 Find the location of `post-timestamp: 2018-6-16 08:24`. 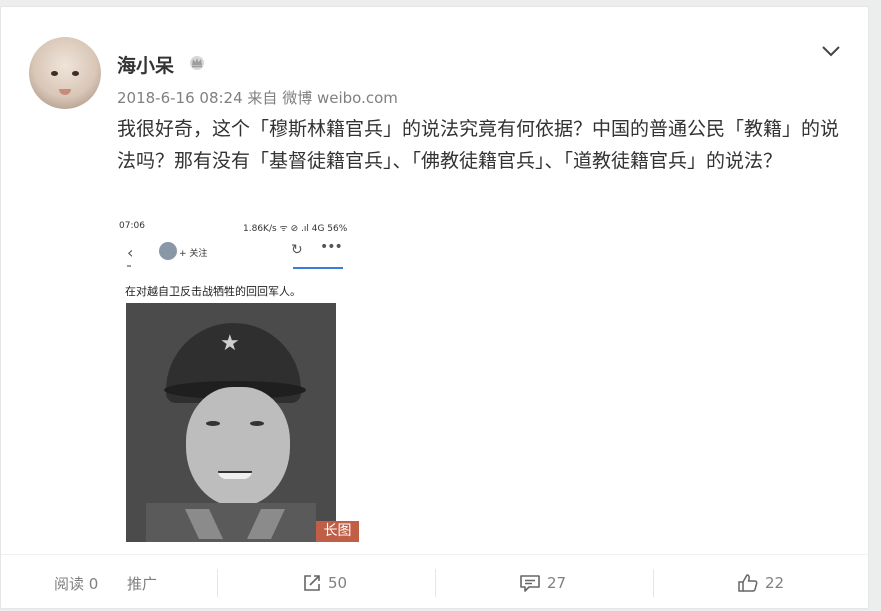

post-timestamp: 2018-6-16 08:24 is located at coordinates (180, 98).